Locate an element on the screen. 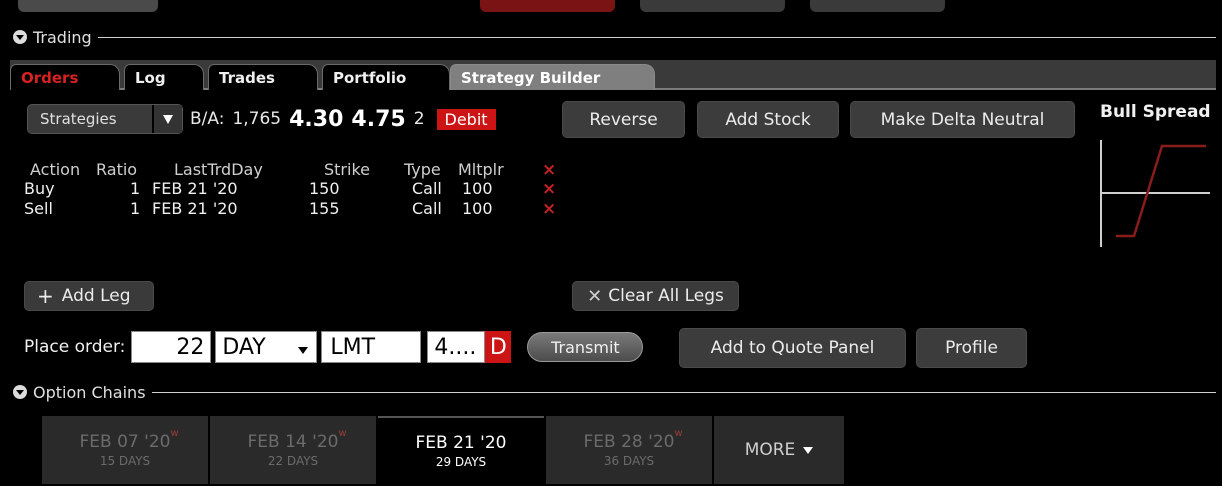  expiry-tab-active: FEB 21 '20 29 DAYS is located at coordinates (461, 450).